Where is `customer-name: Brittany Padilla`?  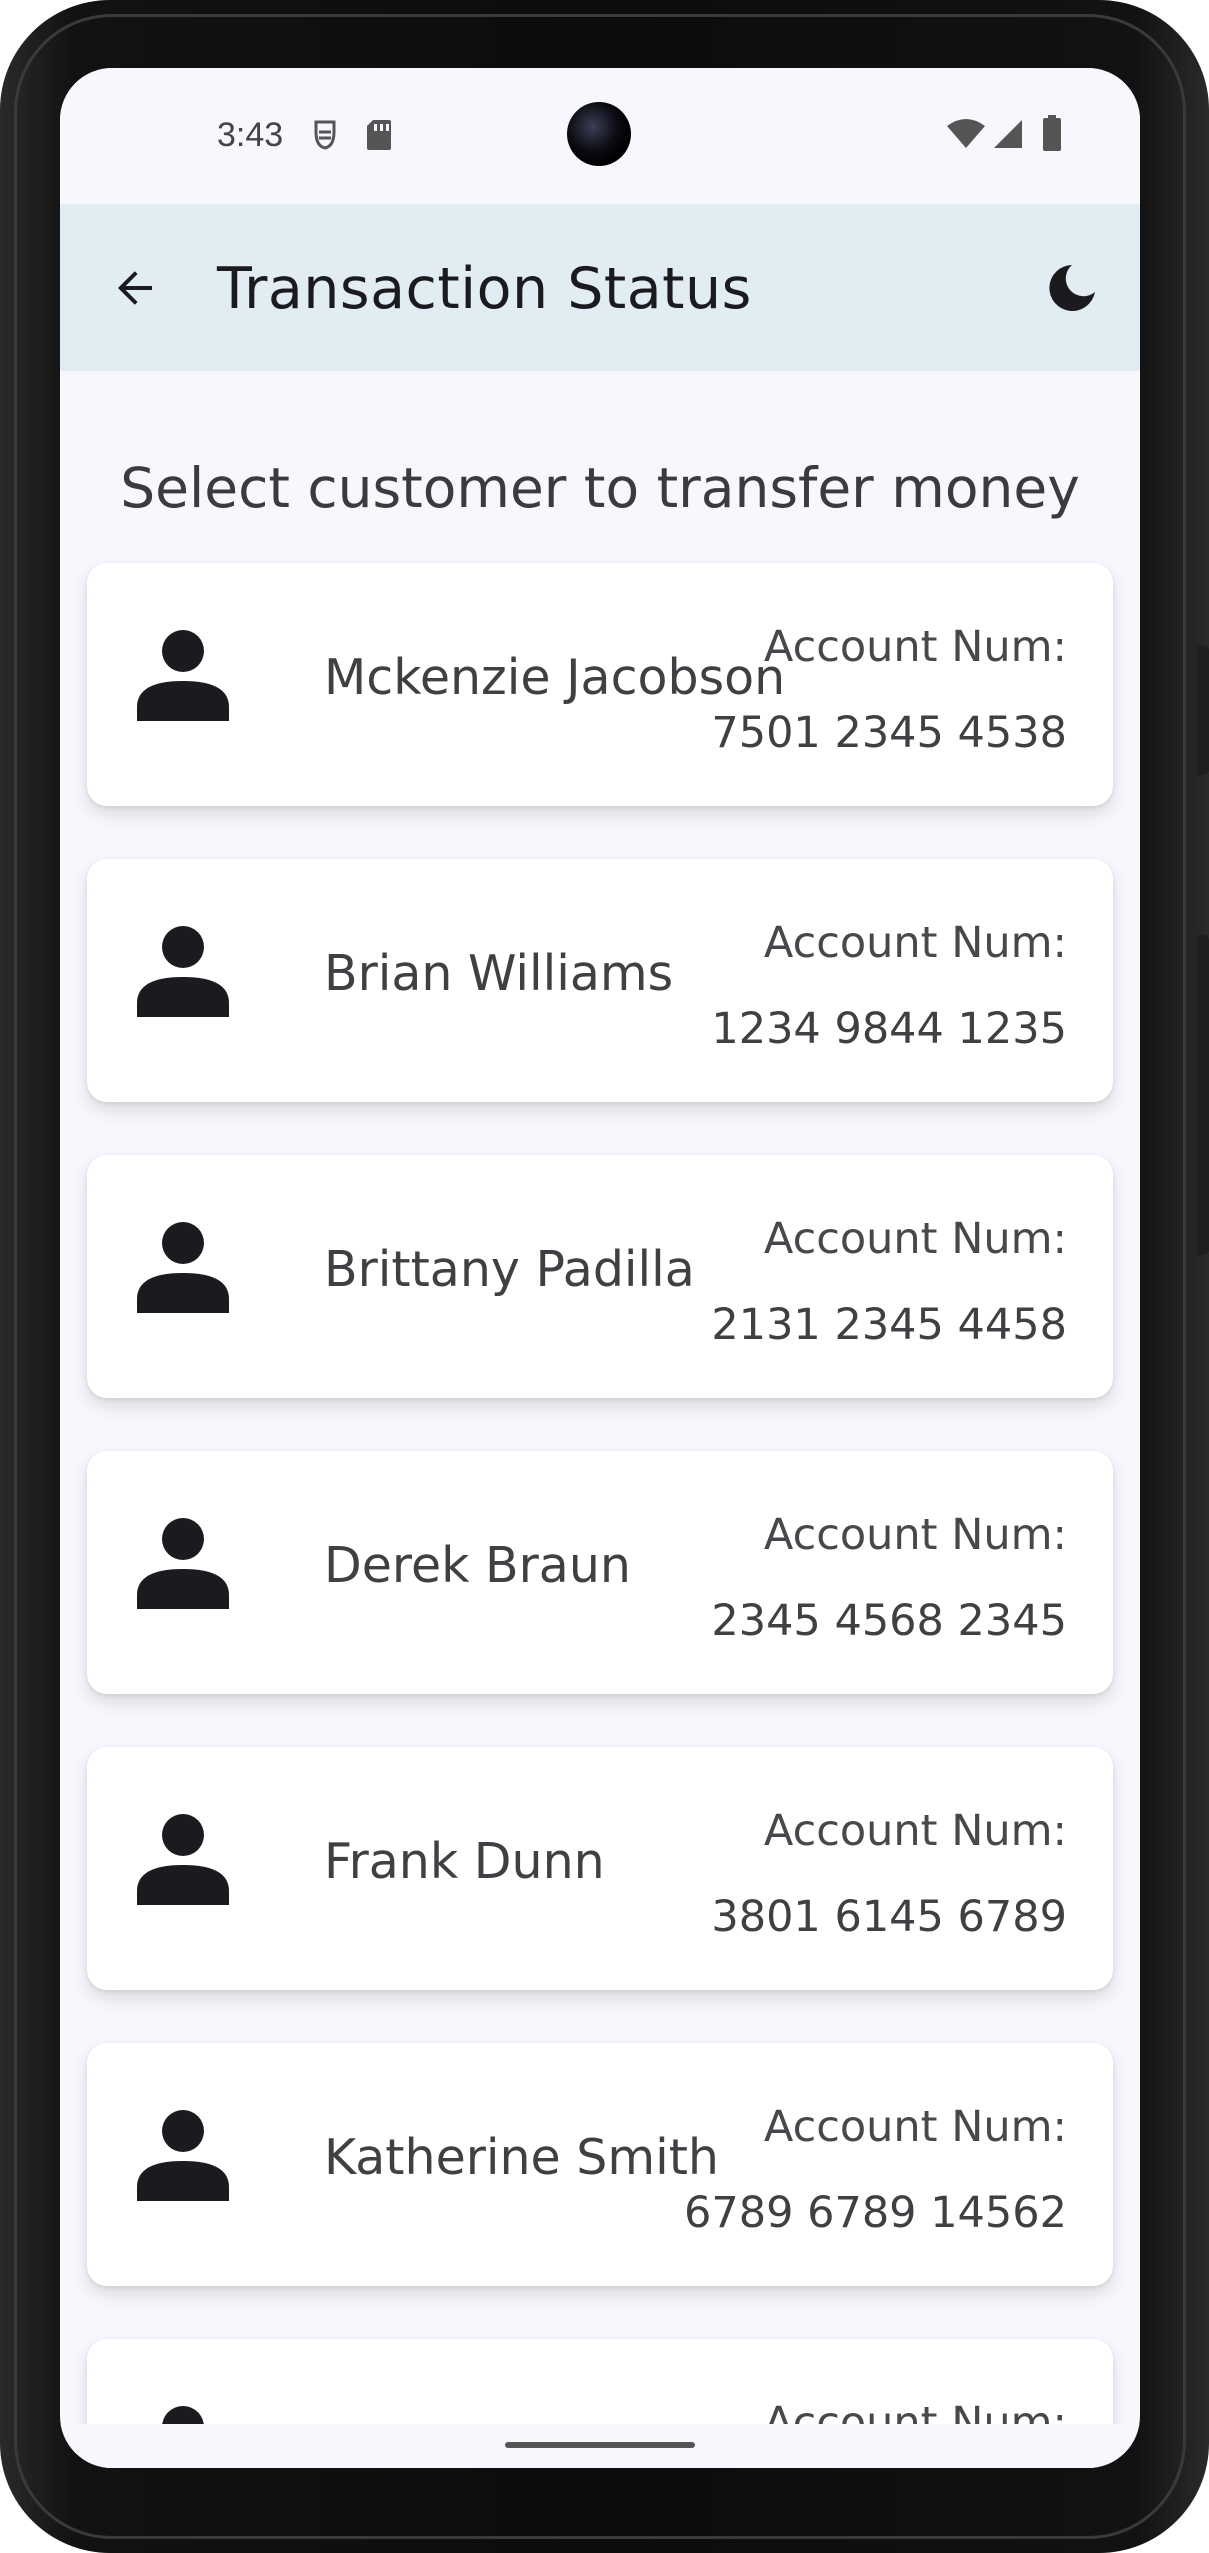 customer-name: Brittany Padilla is located at coordinates (509, 1269).